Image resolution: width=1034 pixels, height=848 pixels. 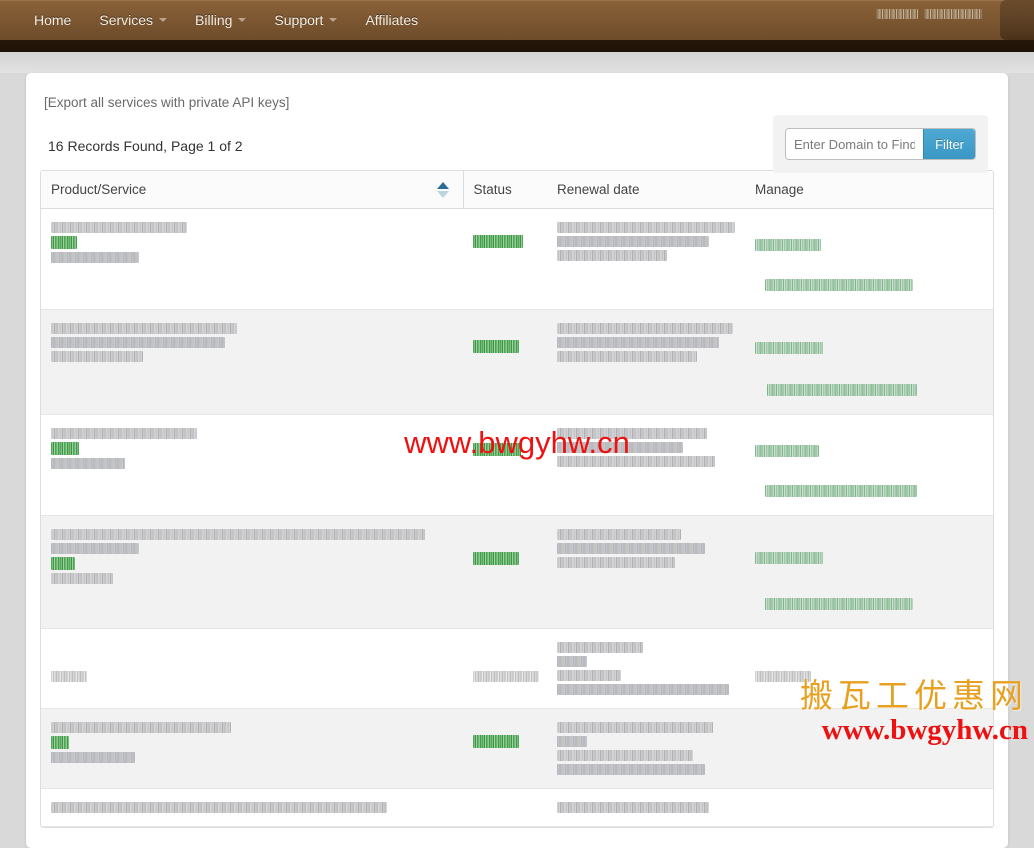 I want to click on nav-item-affiliates: Affiliates, so click(x=391, y=20).